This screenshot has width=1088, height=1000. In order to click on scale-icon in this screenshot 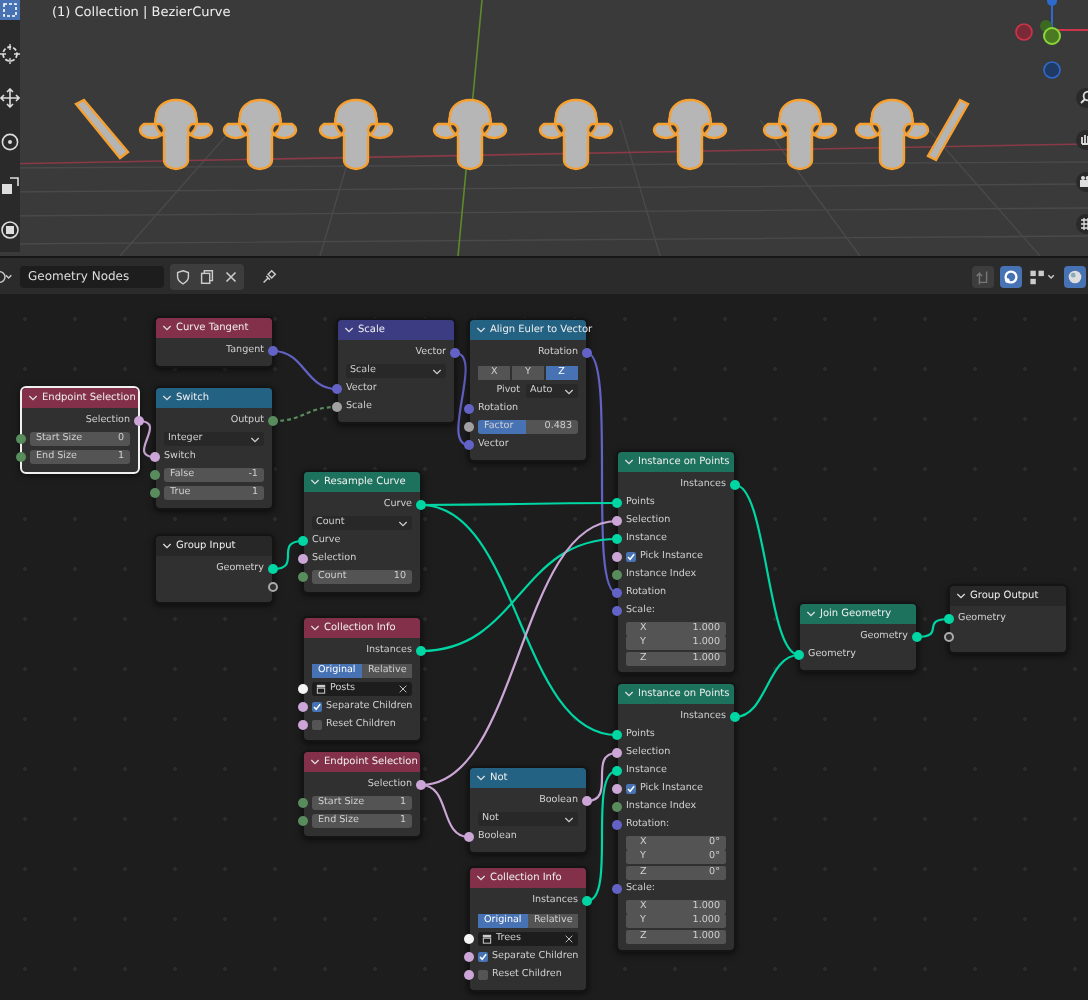, I will do `click(10, 186)`.